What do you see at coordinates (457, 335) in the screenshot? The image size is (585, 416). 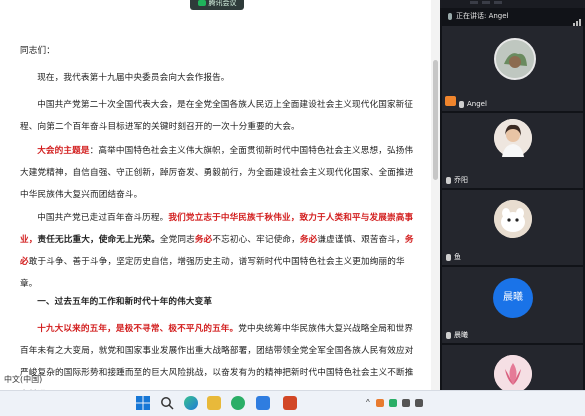 I see `participant-name: 晨曦` at bounding box center [457, 335].